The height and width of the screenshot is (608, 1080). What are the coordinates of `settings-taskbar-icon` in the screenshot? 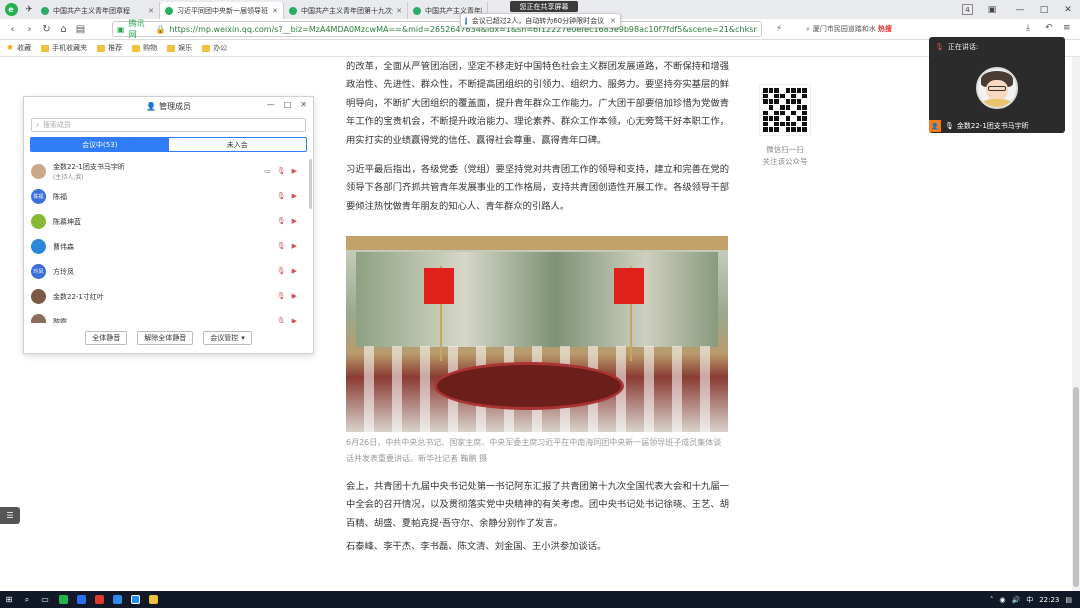 It's located at (81, 599).